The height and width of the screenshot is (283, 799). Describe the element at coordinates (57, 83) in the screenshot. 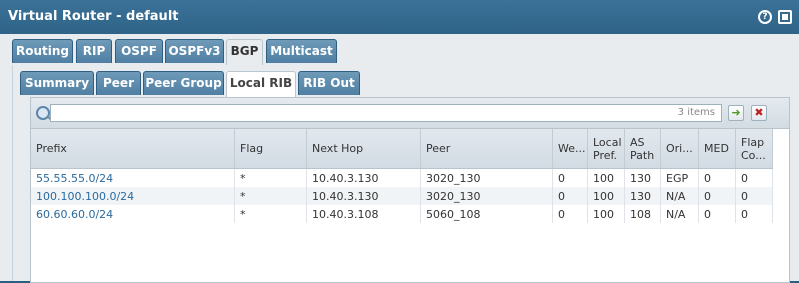

I see `tab-summary: Summary` at that location.